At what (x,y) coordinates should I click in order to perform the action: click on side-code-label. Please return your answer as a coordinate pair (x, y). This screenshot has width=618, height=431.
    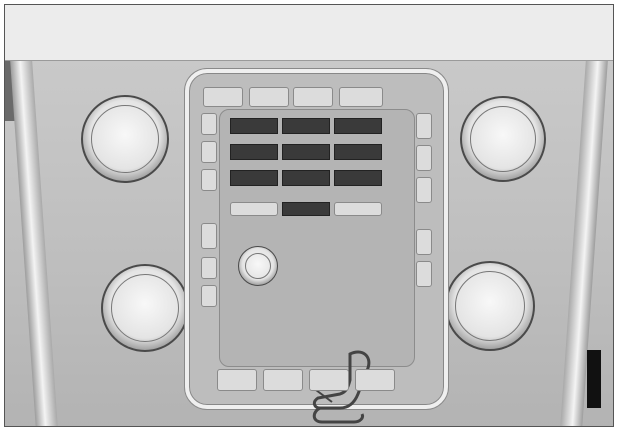
    Looking at the image, I should click on (594, 379).